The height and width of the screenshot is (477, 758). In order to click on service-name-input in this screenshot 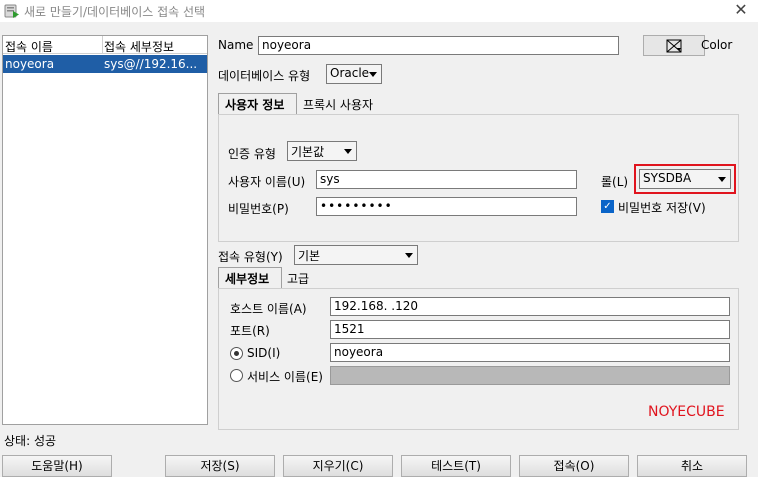, I will do `click(530, 375)`.